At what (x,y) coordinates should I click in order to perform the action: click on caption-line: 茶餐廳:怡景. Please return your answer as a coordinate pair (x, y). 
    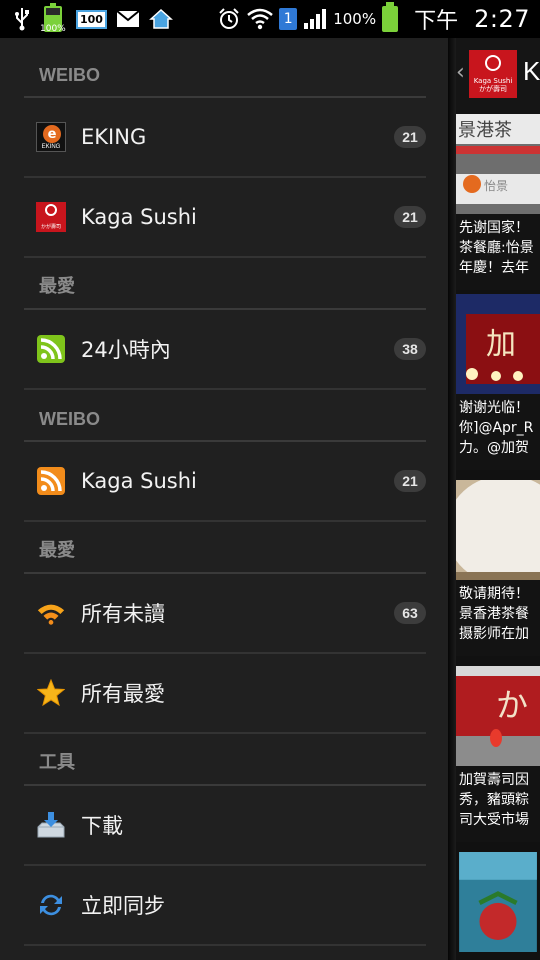
    Looking at the image, I should click on (496, 248).